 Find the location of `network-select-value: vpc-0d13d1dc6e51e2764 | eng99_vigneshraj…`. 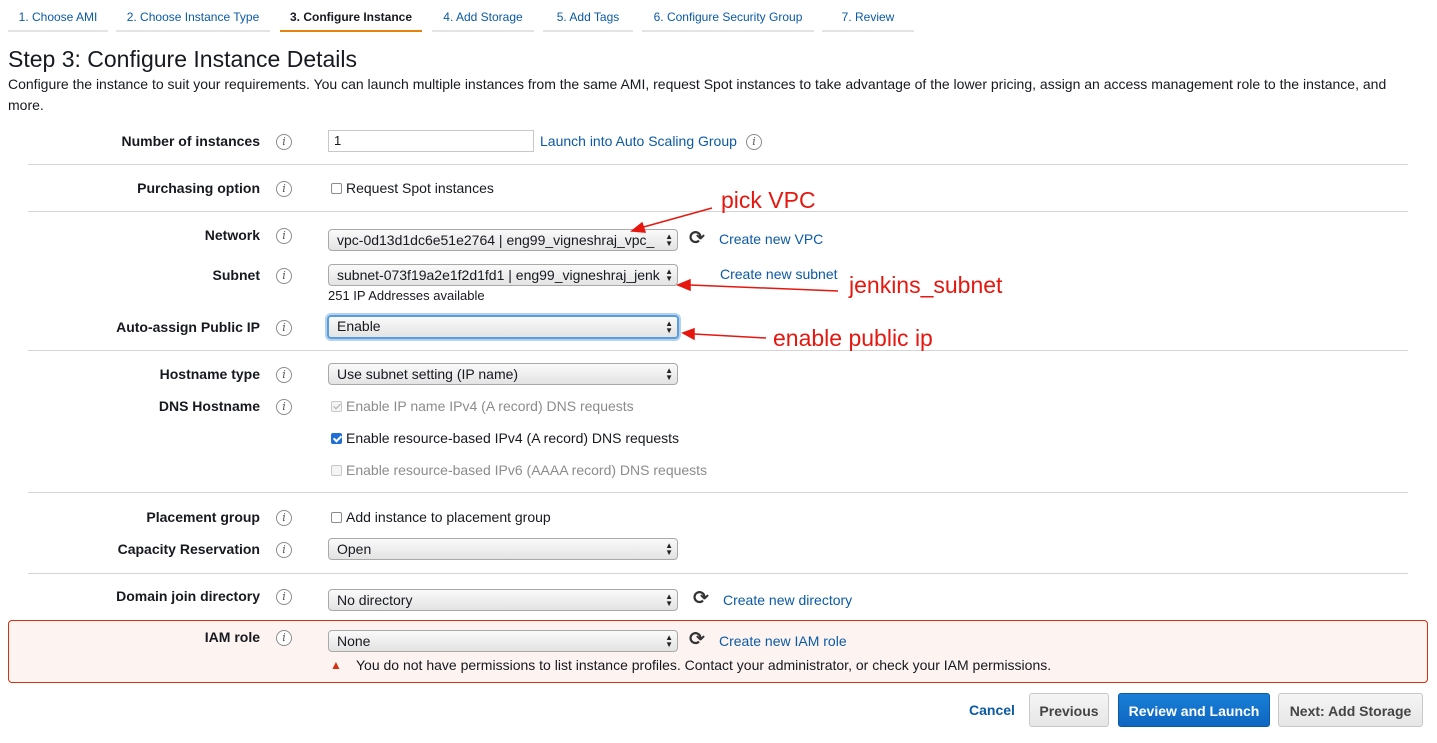

network-select-value: vpc-0d13d1dc6e51e2764 | eng99_vigneshraj… is located at coordinates (496, 240).